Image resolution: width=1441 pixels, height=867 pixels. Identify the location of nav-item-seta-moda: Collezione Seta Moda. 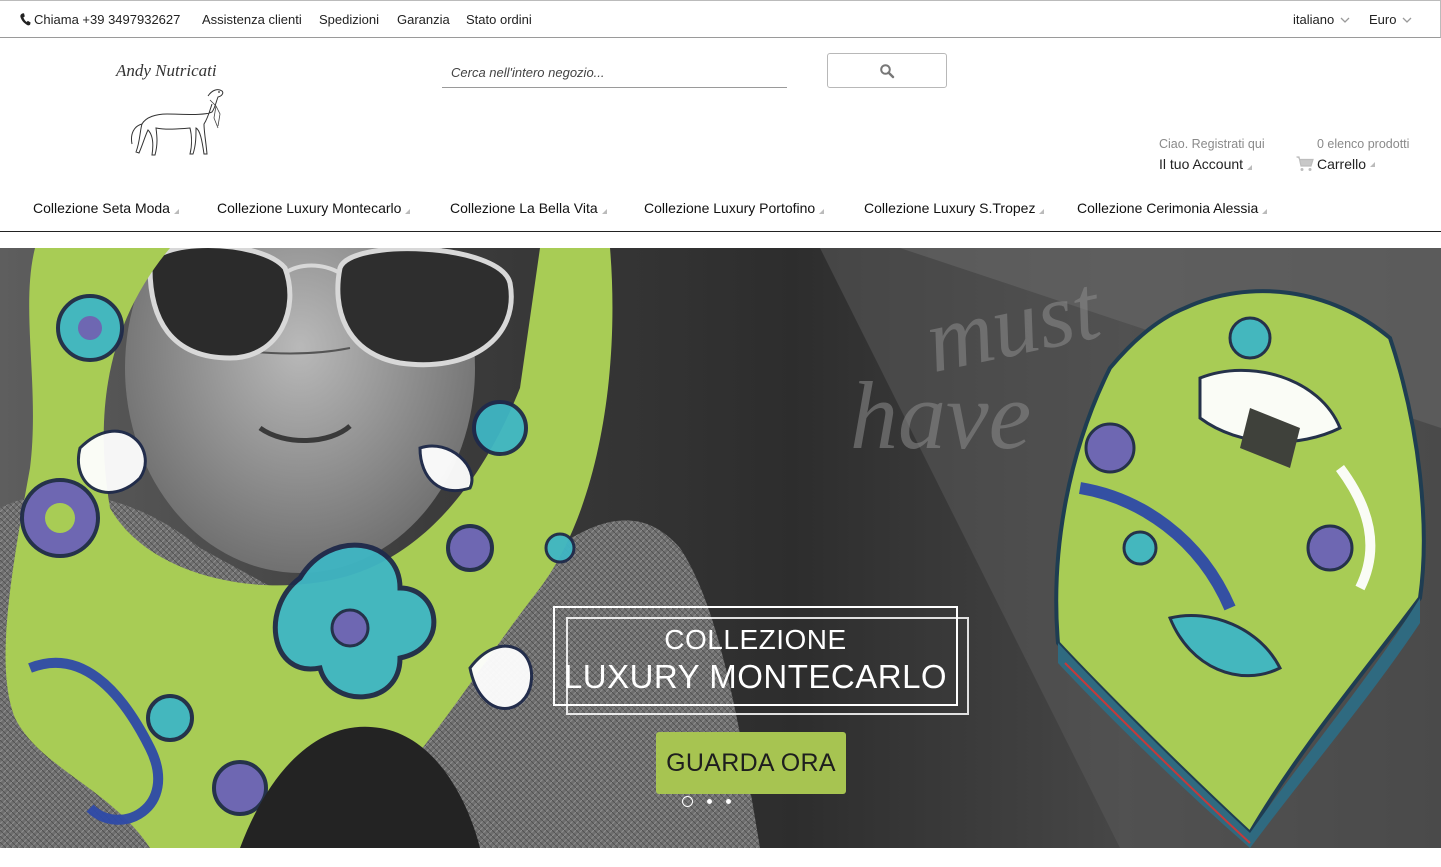
(106, 208).